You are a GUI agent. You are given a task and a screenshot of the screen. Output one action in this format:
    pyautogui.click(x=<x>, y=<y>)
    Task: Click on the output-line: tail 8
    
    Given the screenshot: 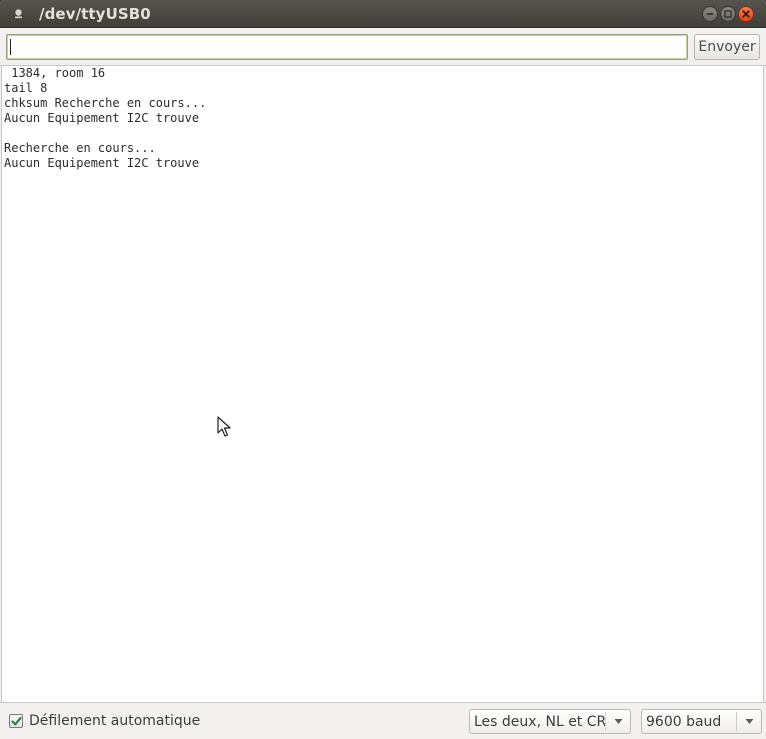 What is the action you would take?
    pyautogui.click(x=26, y=88)
    